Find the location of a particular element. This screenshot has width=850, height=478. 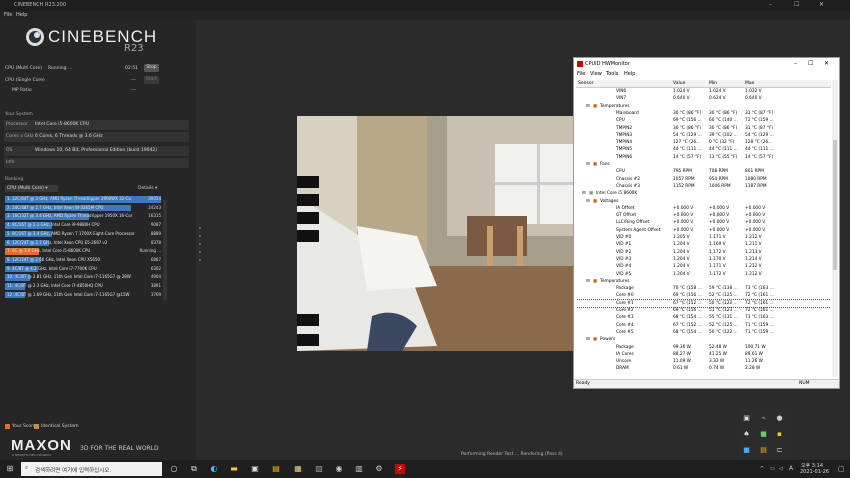

ime-indicator: A is located at coordinates (791, 468).